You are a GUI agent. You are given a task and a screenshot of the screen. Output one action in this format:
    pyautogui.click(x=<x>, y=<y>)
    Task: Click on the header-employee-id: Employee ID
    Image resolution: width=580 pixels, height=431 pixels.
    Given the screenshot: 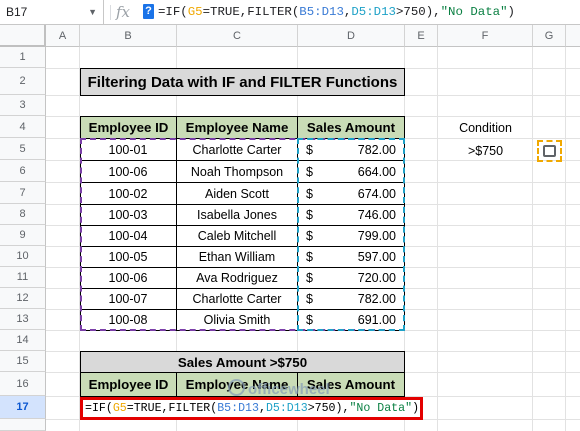 What is the action you would take?
    pyautogui.click(x=128, y=127)
    